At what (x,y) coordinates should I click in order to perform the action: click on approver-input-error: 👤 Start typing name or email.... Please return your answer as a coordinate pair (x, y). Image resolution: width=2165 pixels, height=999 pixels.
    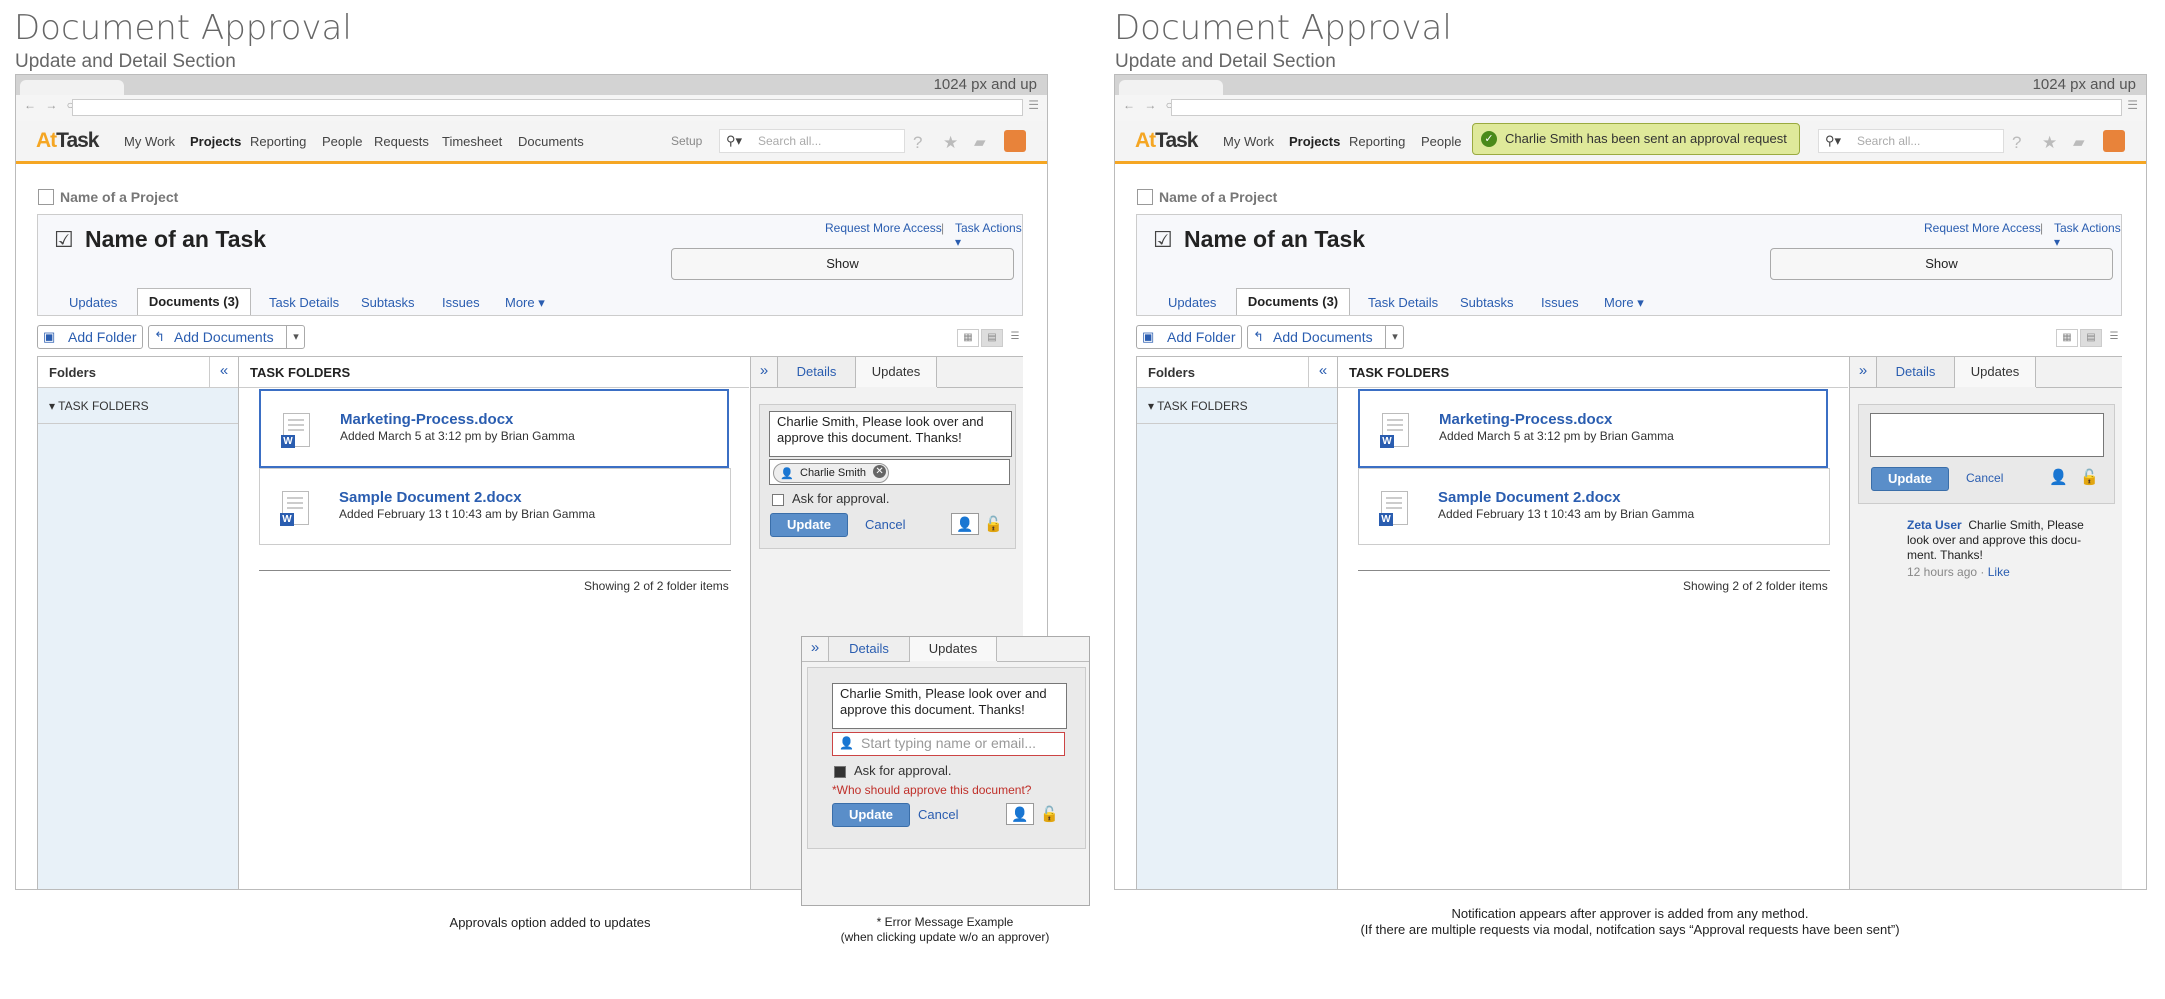
    Looking at the image, I should click on (948, 744).